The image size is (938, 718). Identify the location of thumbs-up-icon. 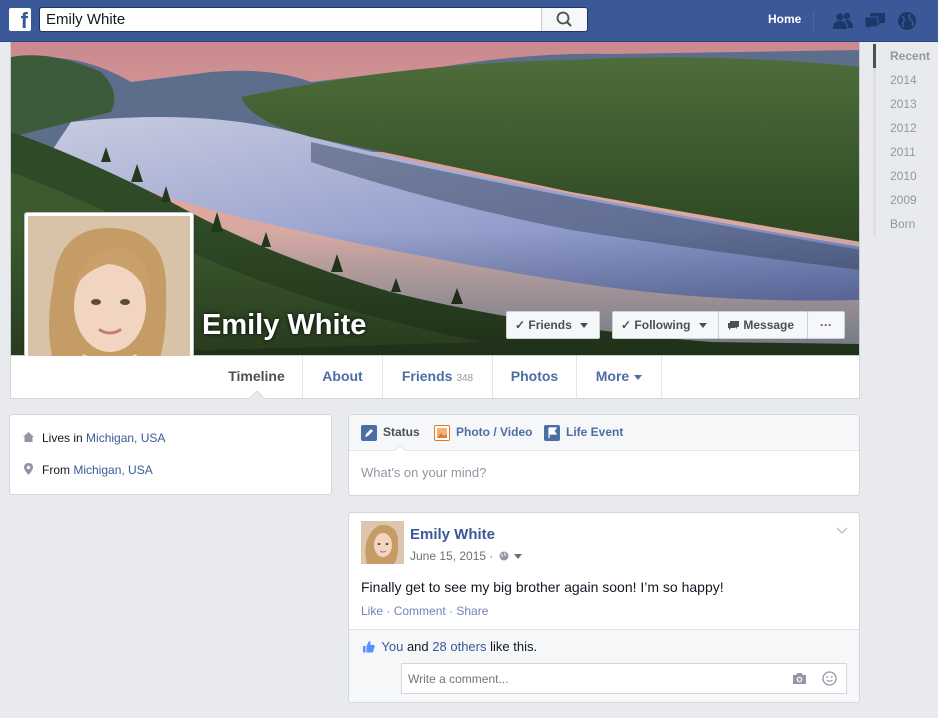
(369, 647).